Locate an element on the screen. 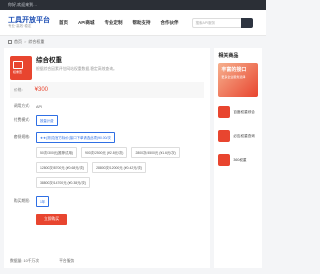  price-value: ¥300 is located at coordinates (41, 90).